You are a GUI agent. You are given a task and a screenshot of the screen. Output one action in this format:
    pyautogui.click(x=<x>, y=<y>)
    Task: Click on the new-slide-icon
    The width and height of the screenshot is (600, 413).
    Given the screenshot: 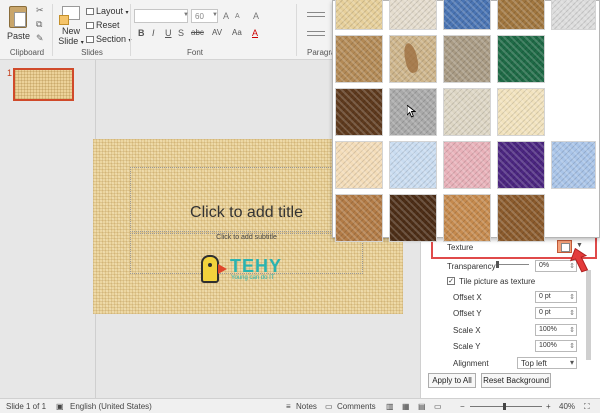 What is the action you would take?
    pyautogui.click(x=69, y=15)
    